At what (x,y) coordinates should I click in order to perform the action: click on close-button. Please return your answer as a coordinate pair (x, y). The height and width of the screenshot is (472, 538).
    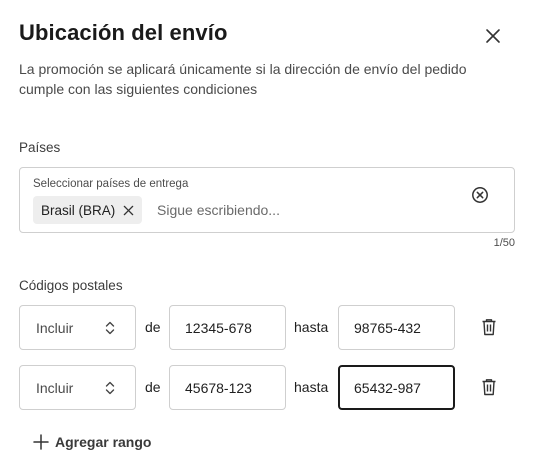
    Looking at the image, I should click on (493, 36).